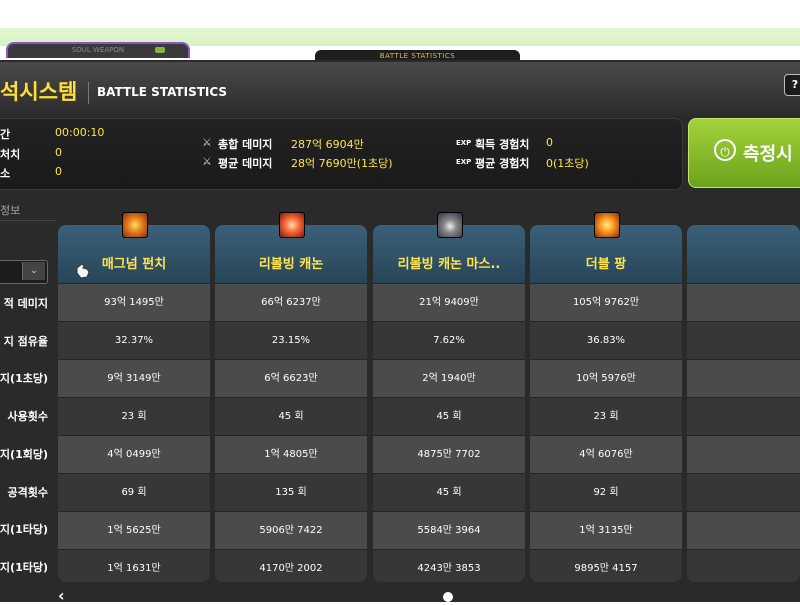  What do you see at coordinates (291, 565) in the screenshot?
I see `stat-cell: 4170만 2002` at bounding box center [291, 565].